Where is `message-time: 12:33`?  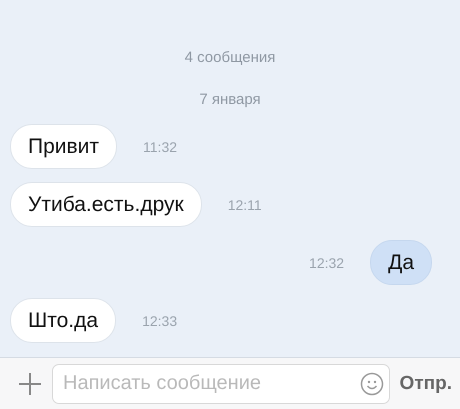 message-time: 12:33 is located at coordinates (160, 320).